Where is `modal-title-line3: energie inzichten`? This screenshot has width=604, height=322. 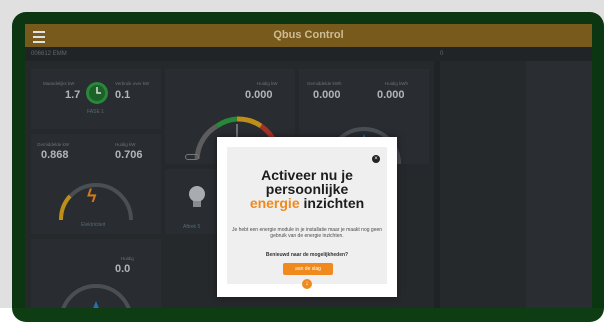 modal-title-line3: energie inzichten is located at coordinates (307, 203).